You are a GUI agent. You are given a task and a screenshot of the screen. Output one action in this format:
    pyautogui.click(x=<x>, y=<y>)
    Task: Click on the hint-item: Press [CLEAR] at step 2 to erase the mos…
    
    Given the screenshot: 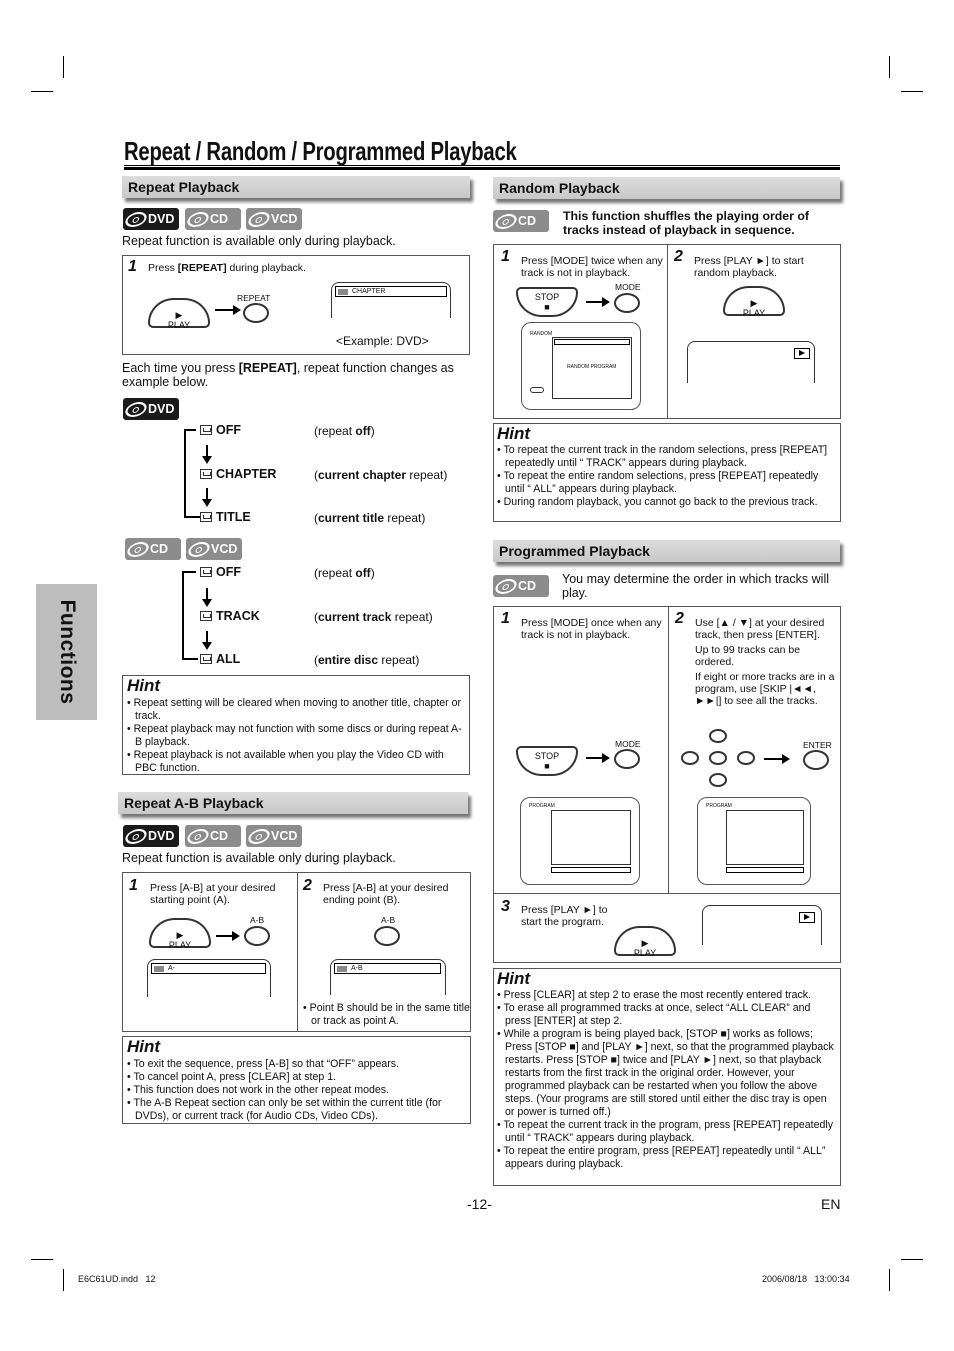 What is the action you would take?
    pyautogui.click(x=668, y=995)
    